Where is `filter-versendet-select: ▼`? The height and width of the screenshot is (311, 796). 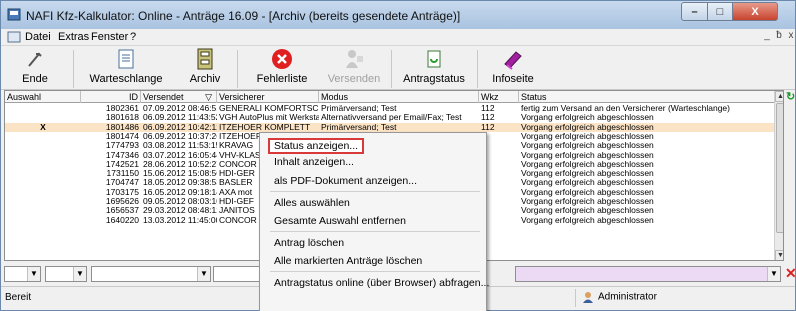 filter-versendet-select: ▼ is located at coordinates (151, 274).